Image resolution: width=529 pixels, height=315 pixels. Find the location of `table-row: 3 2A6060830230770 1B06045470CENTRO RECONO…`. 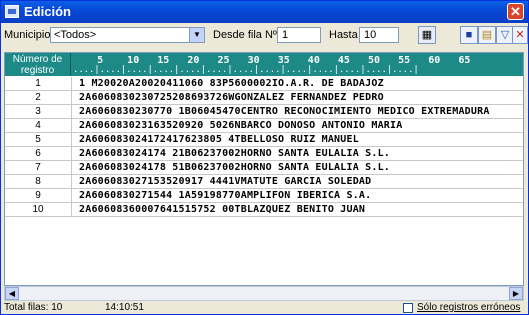

table-row: 3 2A6060830230770 1B06045470CENTRO RECONO… is located at coordinates (264, 112).